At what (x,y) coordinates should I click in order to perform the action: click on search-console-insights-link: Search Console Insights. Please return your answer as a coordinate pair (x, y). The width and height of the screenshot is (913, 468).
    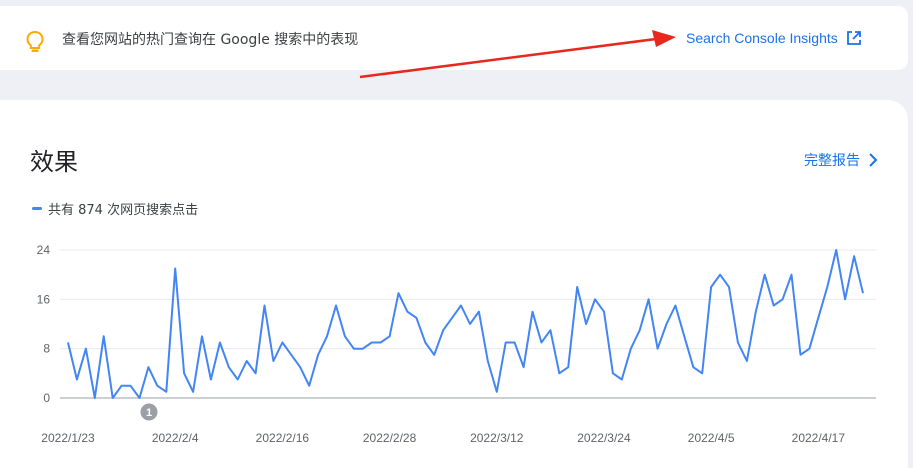
    Looking at the image, I should click on (774, 38).